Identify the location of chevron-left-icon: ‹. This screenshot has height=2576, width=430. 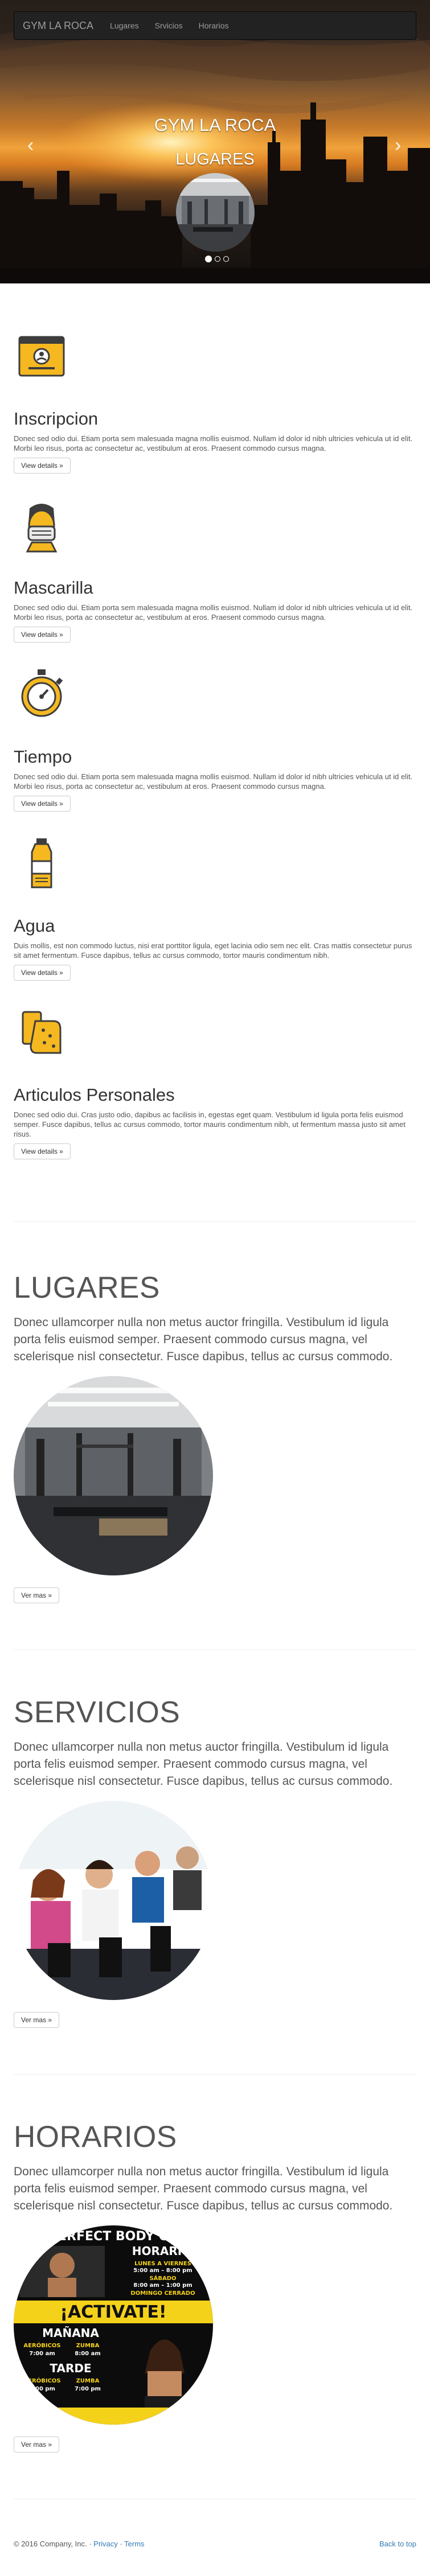
(31, 145).